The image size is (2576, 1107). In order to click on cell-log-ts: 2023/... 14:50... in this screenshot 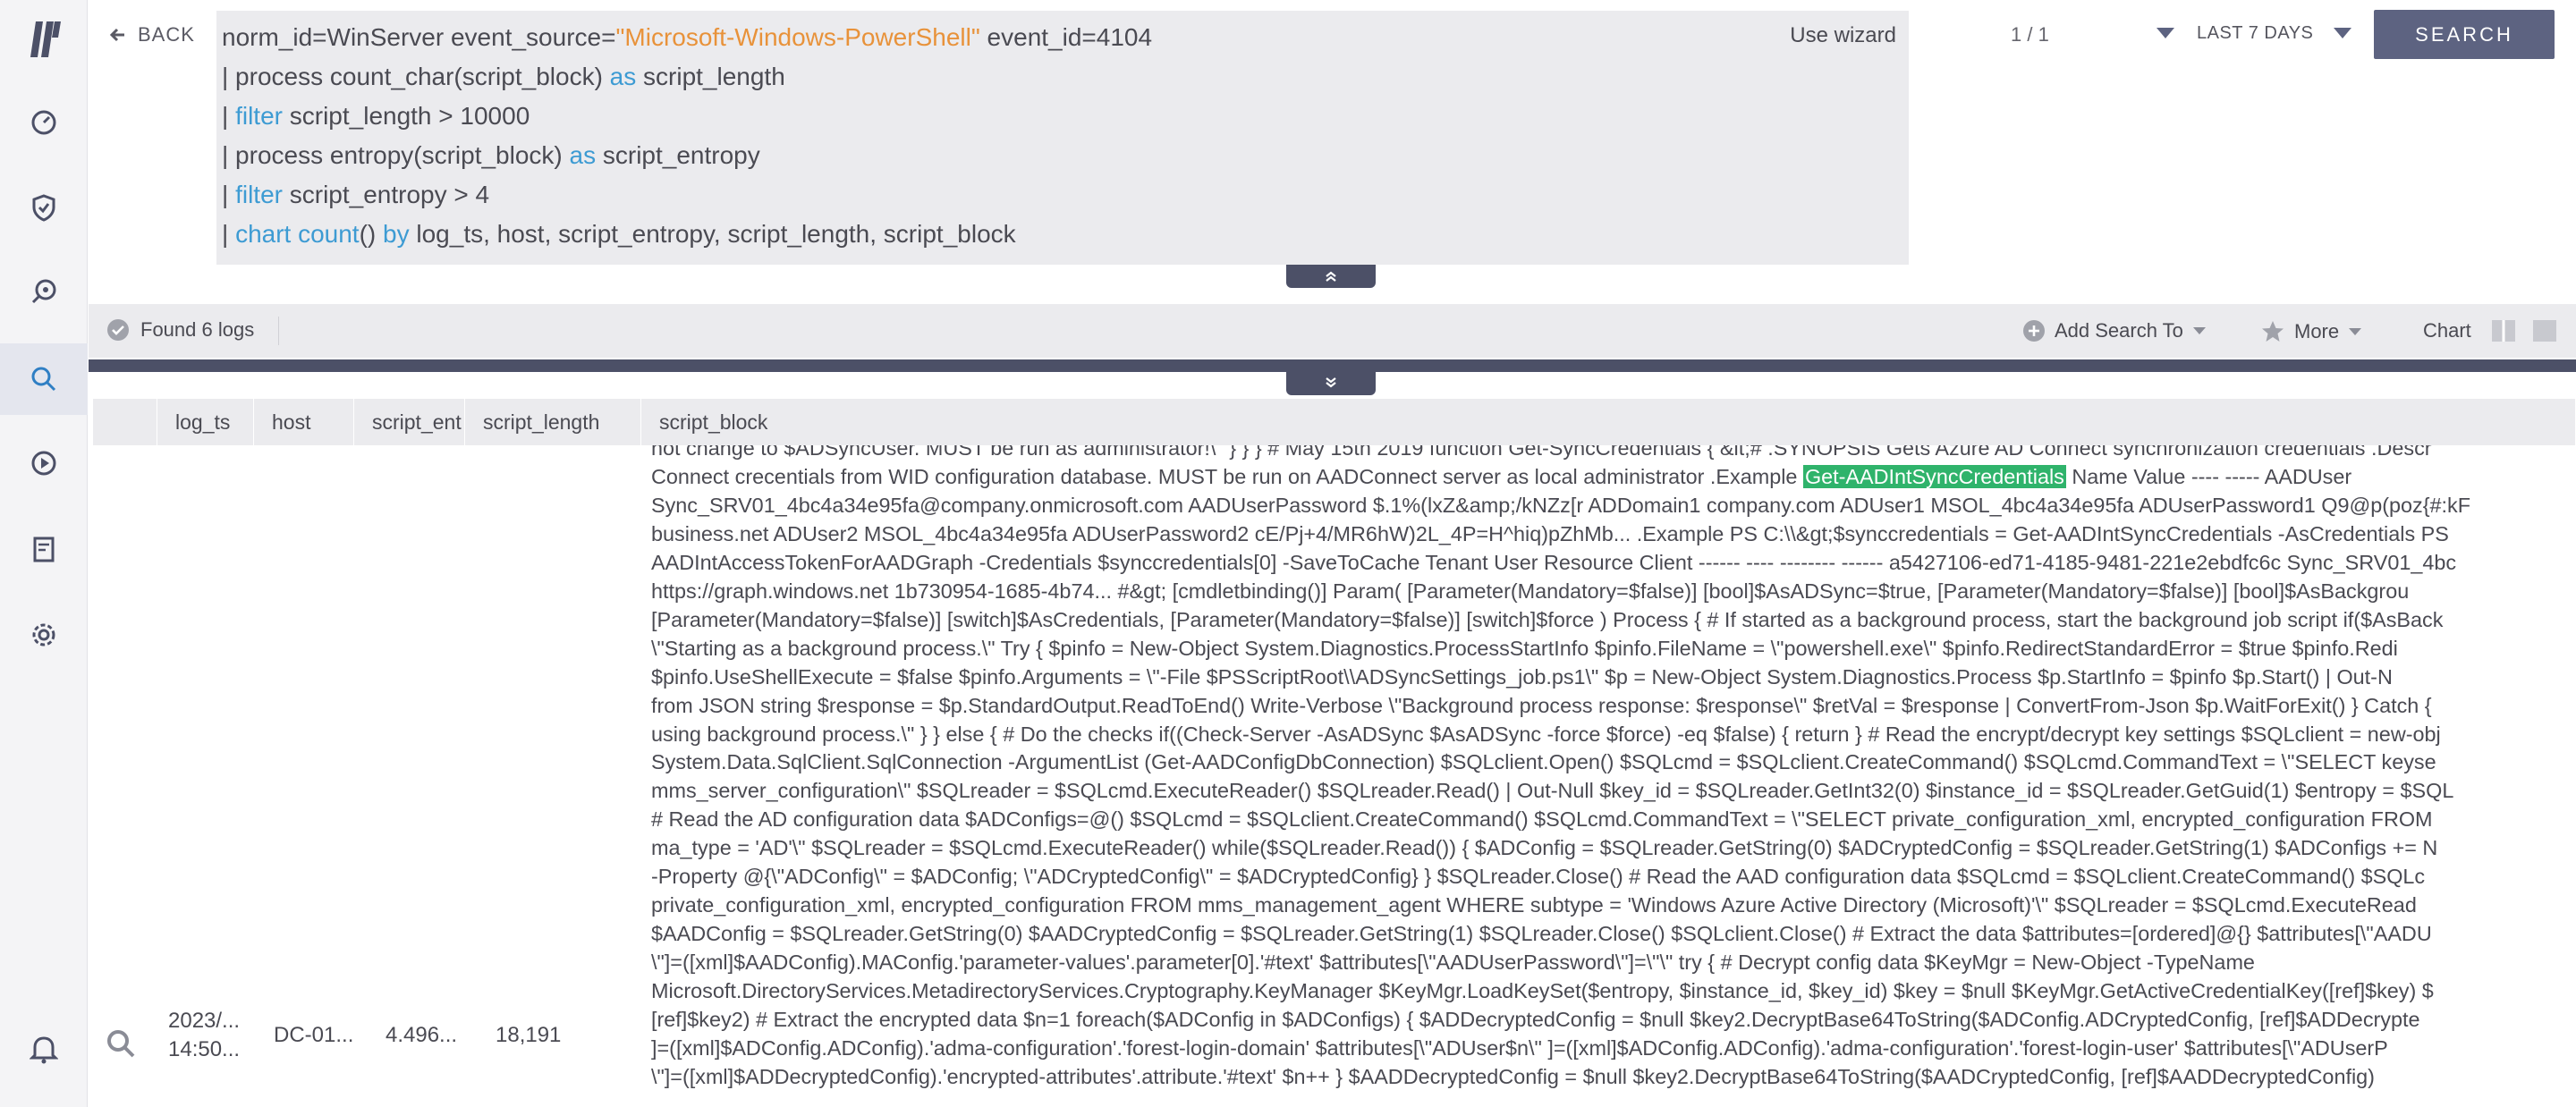, I will do `click(204, 1035)`.